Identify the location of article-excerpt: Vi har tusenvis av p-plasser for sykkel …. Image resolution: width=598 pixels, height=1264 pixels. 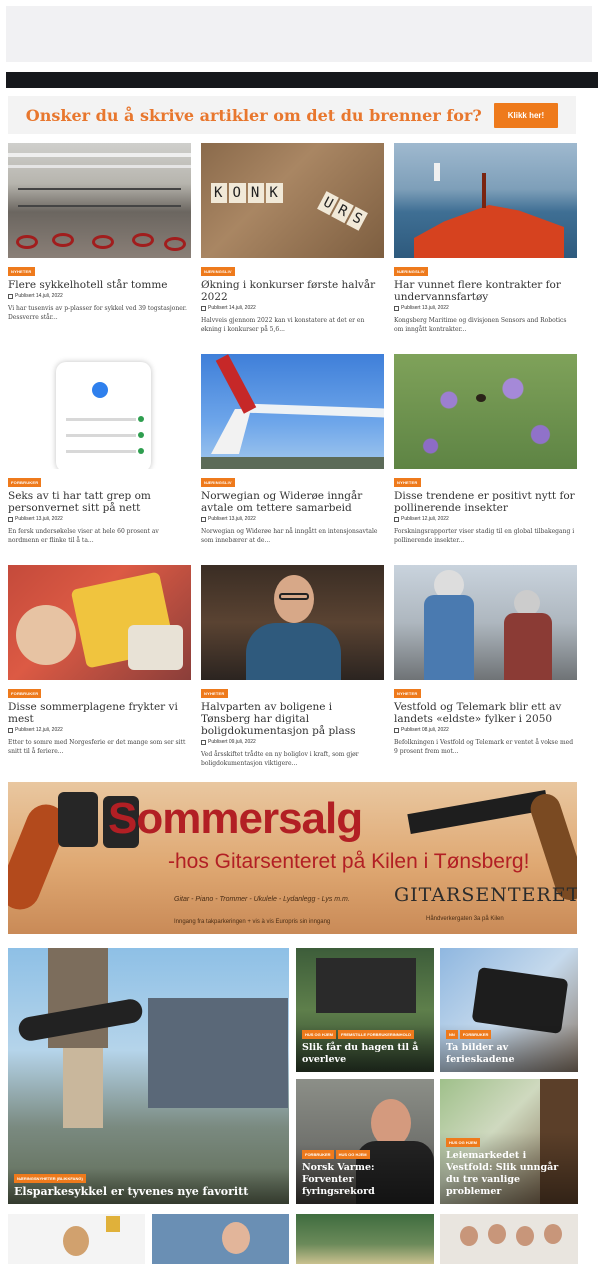
(97, 313).